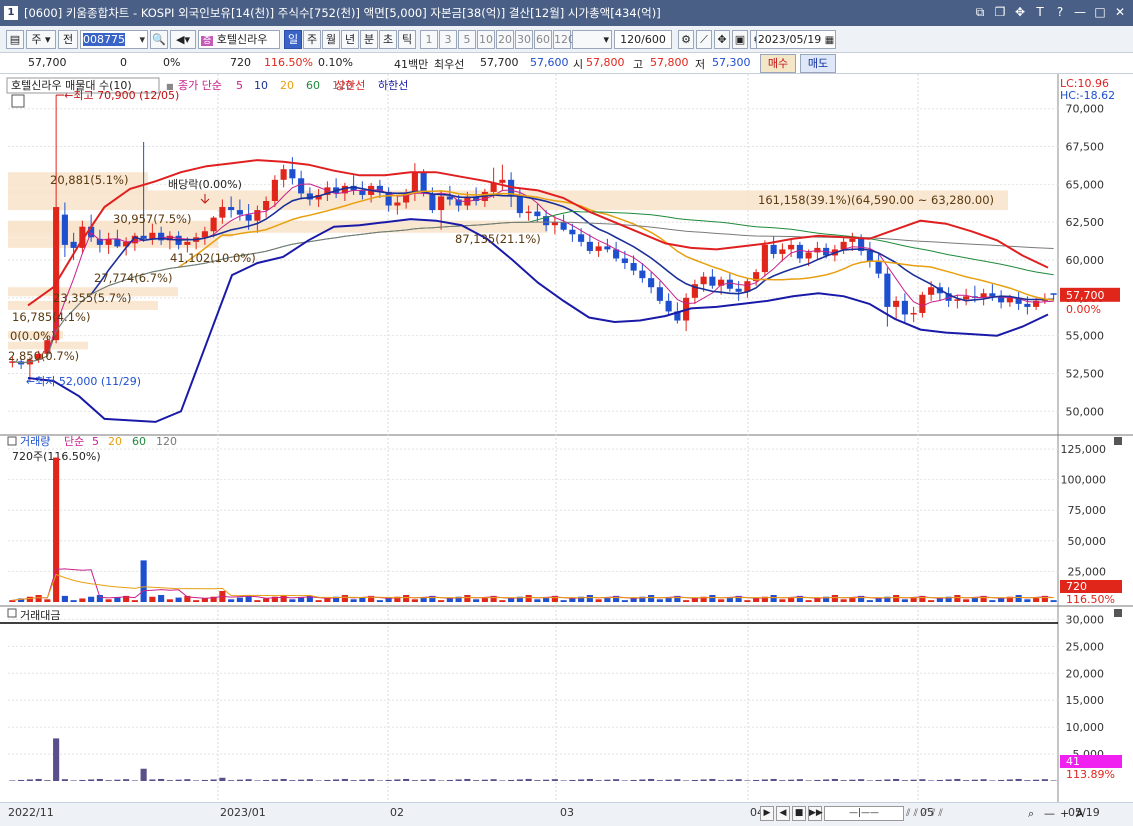 The image size is (1133, 826). I want to click on buy-button: 매수, so click(778, 63).